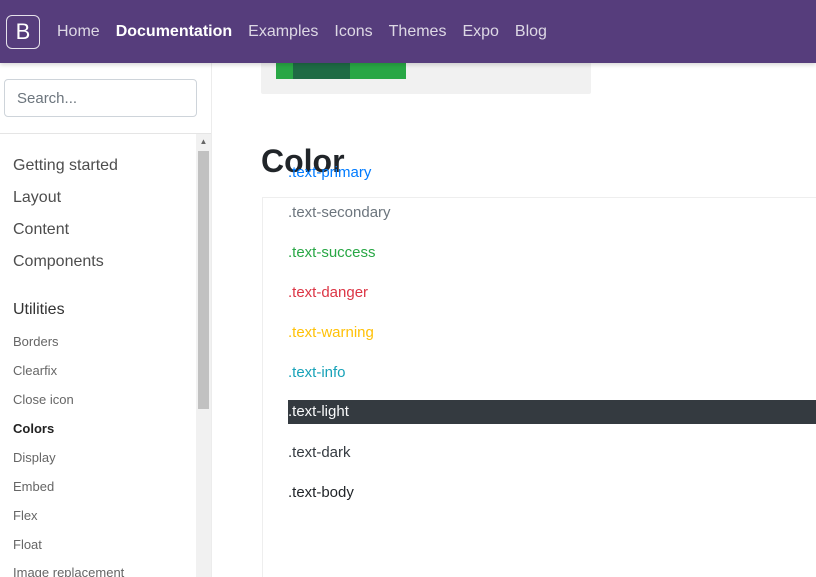  I want to click on color-class-text-light: .text-light, so click(552, 412).